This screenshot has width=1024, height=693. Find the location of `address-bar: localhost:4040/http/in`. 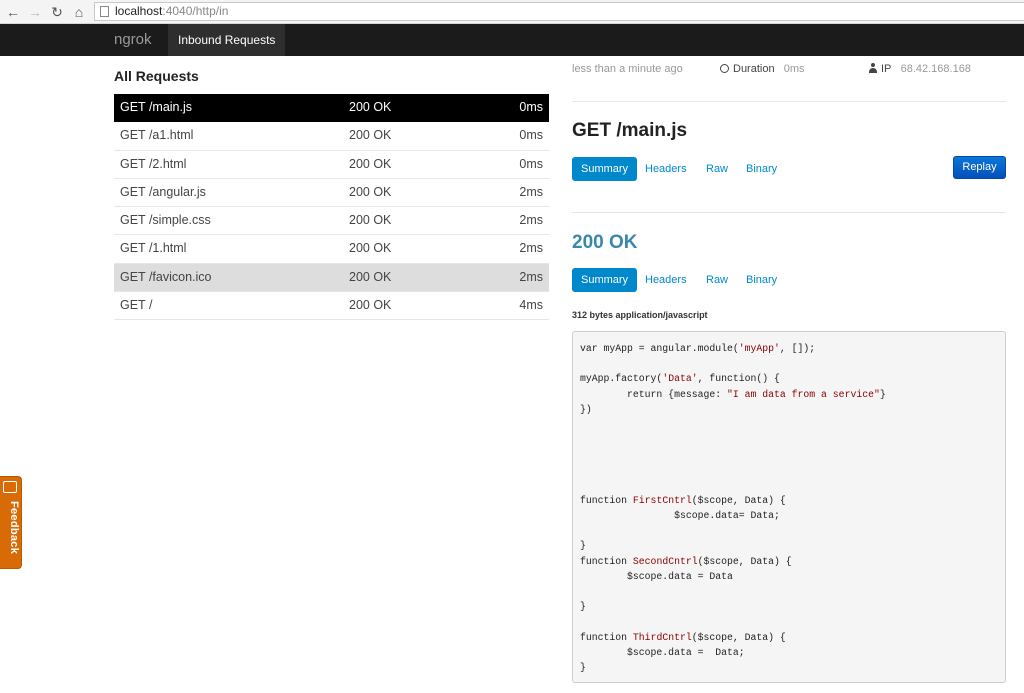

address-bar: localhost:4040/http/in is located at coordinates (559, 11).